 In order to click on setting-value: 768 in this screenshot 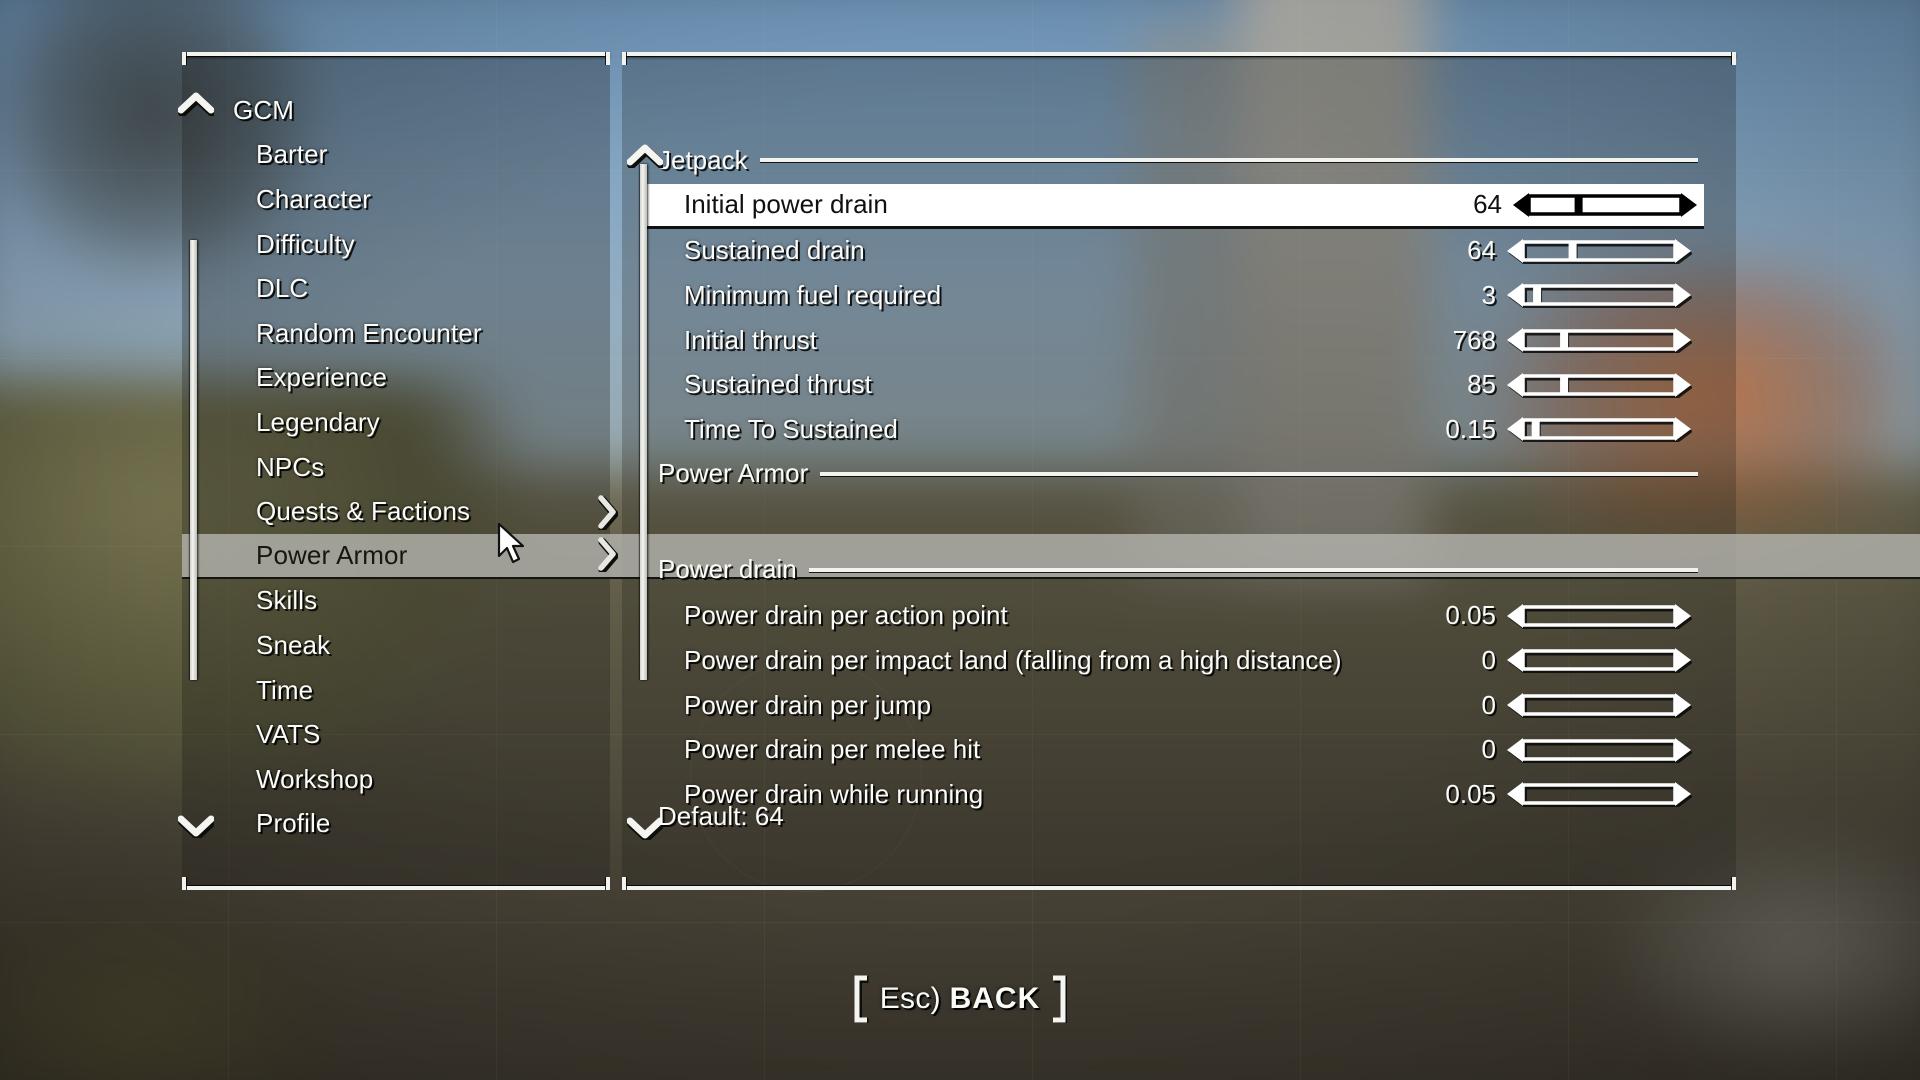, I will do `click(1474, 339)`.